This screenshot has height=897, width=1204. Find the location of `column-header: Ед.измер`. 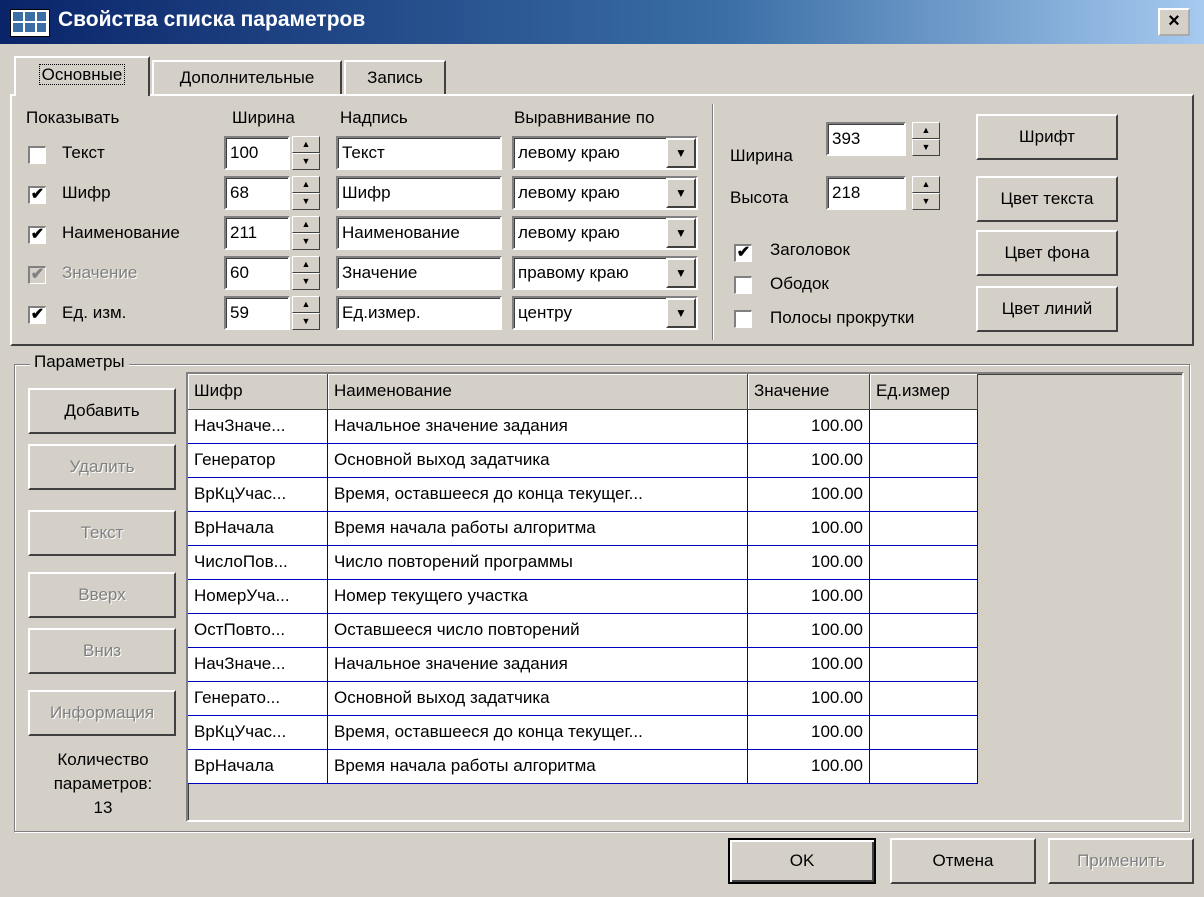

column-header: Ед.измер is located at coordinates (924, 392).